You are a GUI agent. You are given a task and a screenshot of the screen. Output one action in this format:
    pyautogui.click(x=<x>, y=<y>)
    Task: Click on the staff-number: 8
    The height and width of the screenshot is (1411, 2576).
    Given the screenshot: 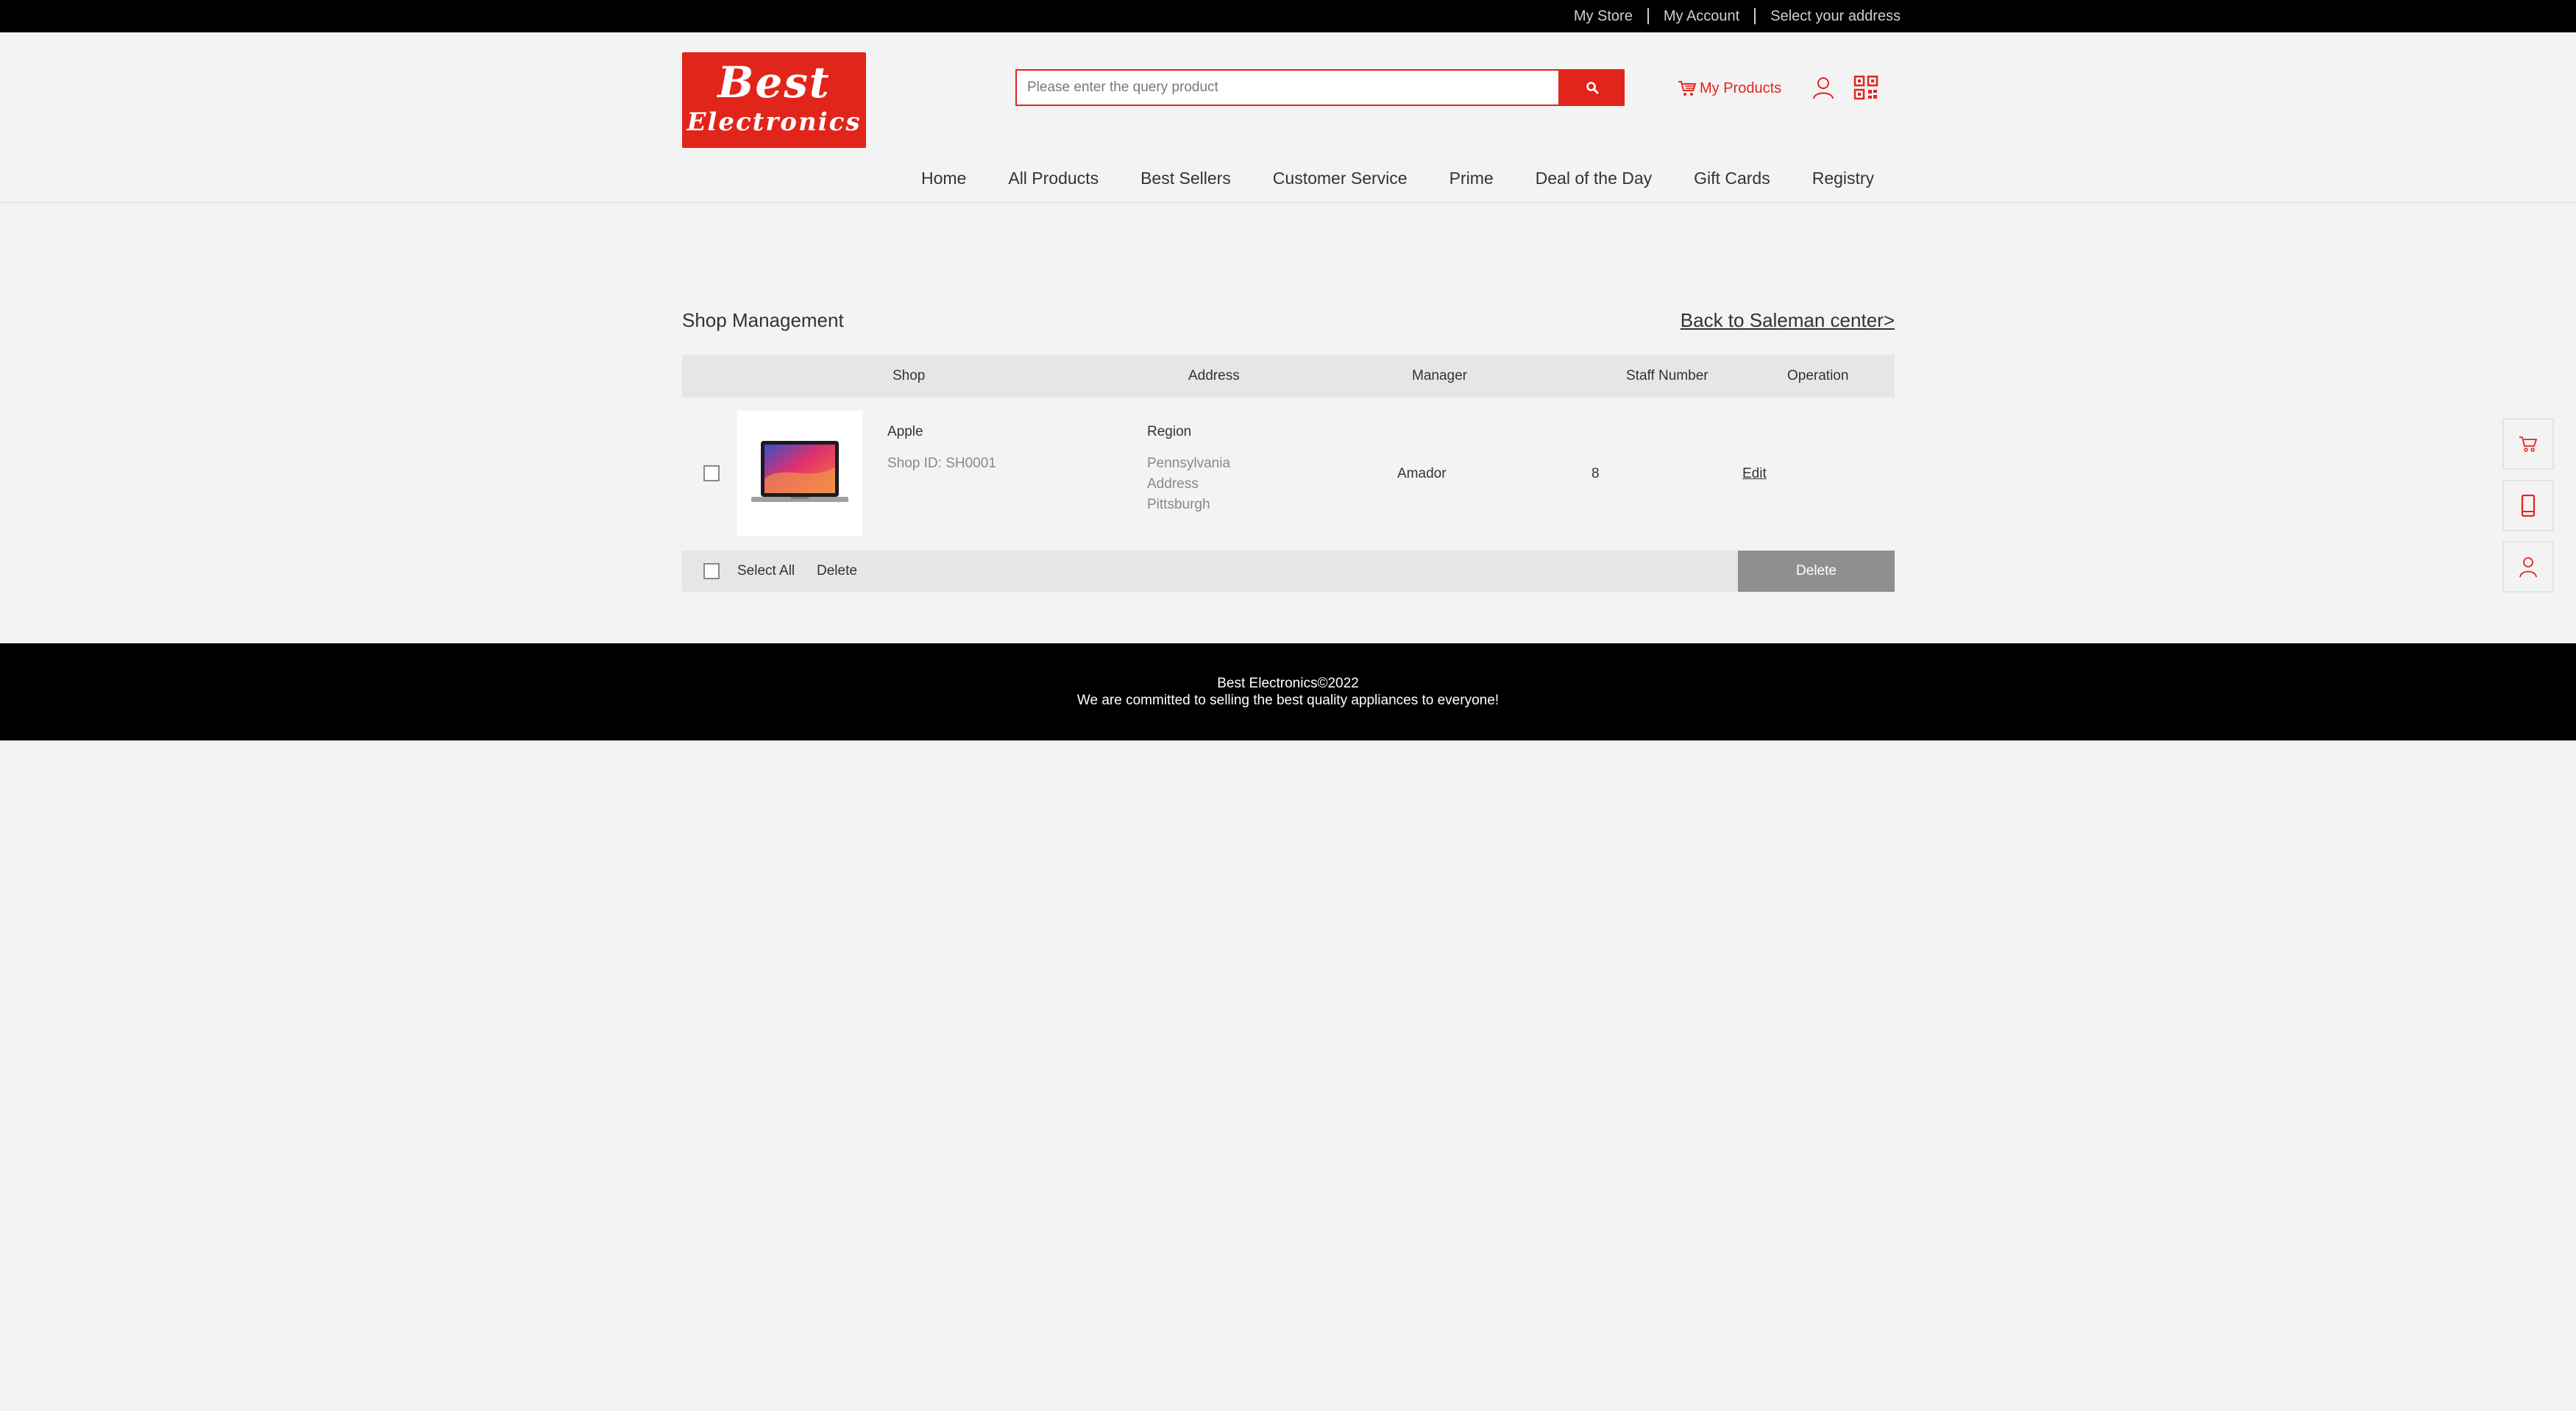 What is the action you would take?
    pyautogui.click(x=1596, y=473)
    